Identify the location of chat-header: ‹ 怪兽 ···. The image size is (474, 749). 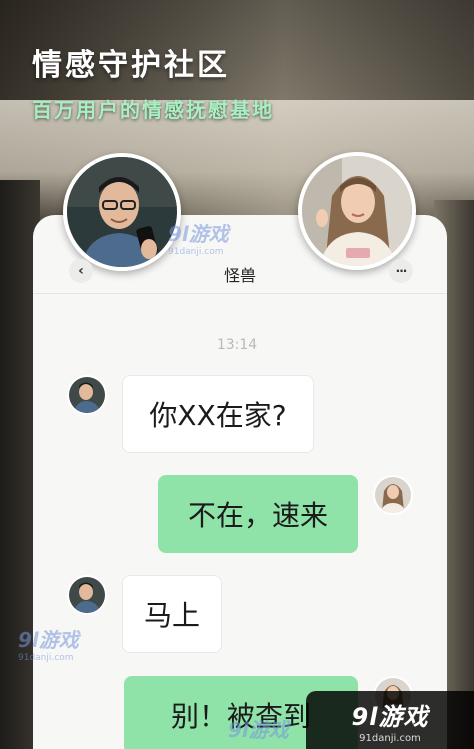
(240, 272).